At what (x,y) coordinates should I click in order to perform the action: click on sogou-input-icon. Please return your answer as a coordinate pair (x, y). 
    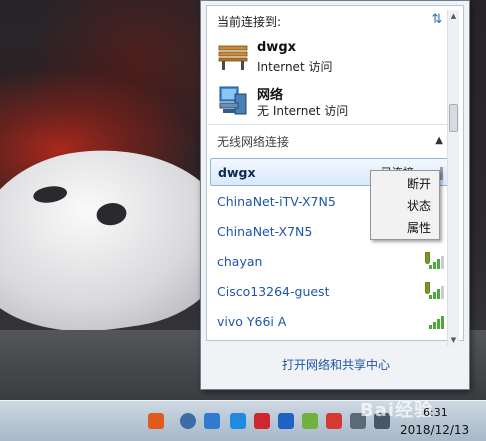
    Looking at the image, I should click on (156, 421).